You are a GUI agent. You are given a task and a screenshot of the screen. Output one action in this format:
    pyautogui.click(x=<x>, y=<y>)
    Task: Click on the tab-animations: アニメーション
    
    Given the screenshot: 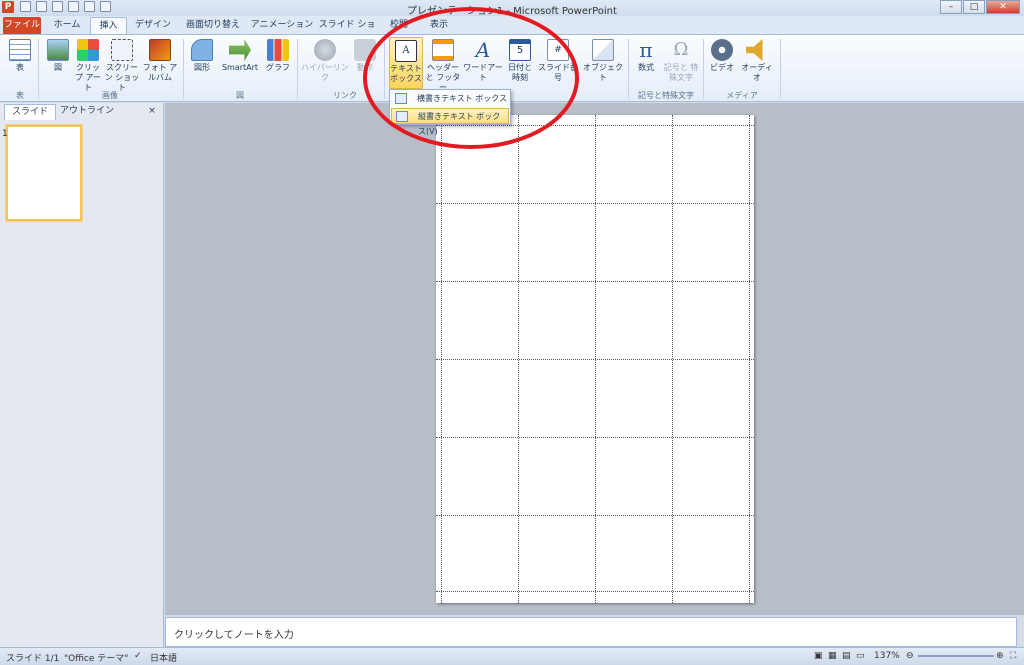 What is the action you would take?
    pyautogui.click(x=282, y=25)
    